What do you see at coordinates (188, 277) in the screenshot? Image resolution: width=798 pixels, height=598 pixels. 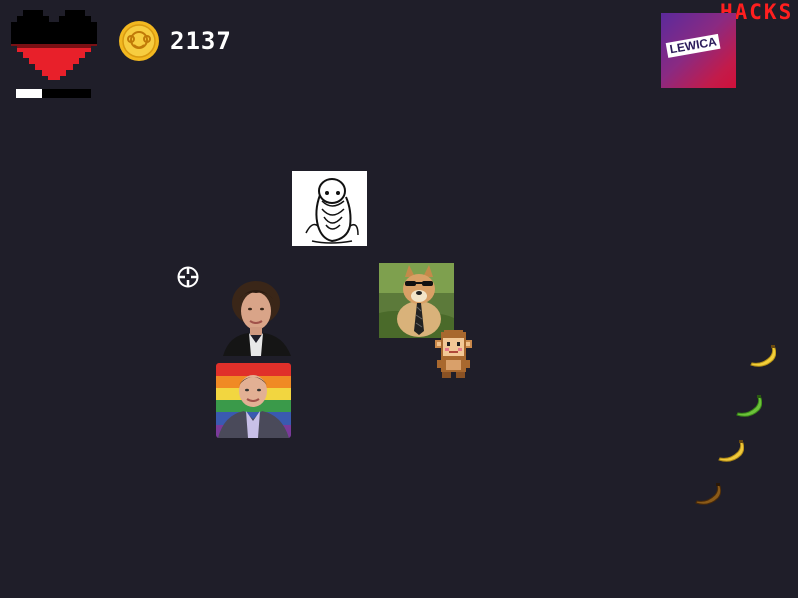 I see `crosshair-icon` at bounding box center [188, 277].